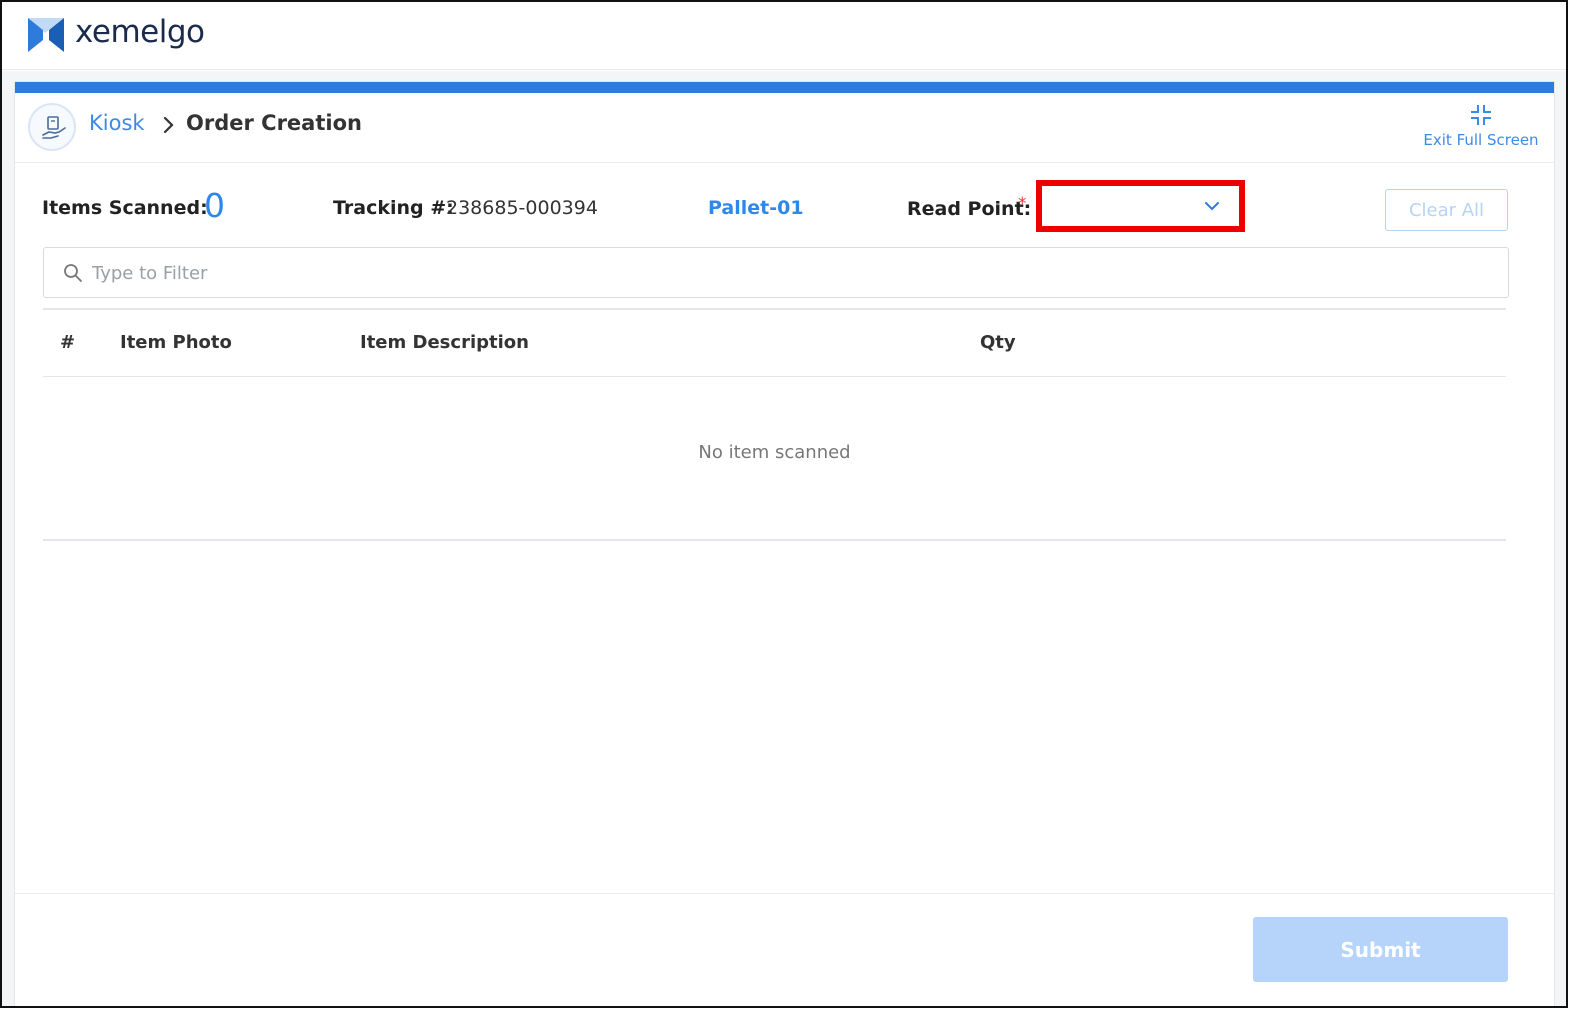 The width and height of the screenshot is (1576, 1014). What do you see at coordinates (522, 208) in the screenshot?
I see `tracking-number-value: 238685-000394` at bounding box center [522, 208].